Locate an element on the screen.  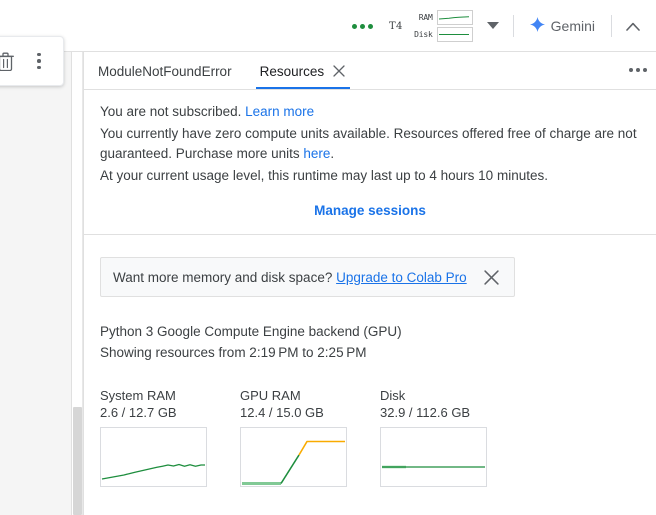
ram-meter-label: RAM is located at coordinates (425, 17).